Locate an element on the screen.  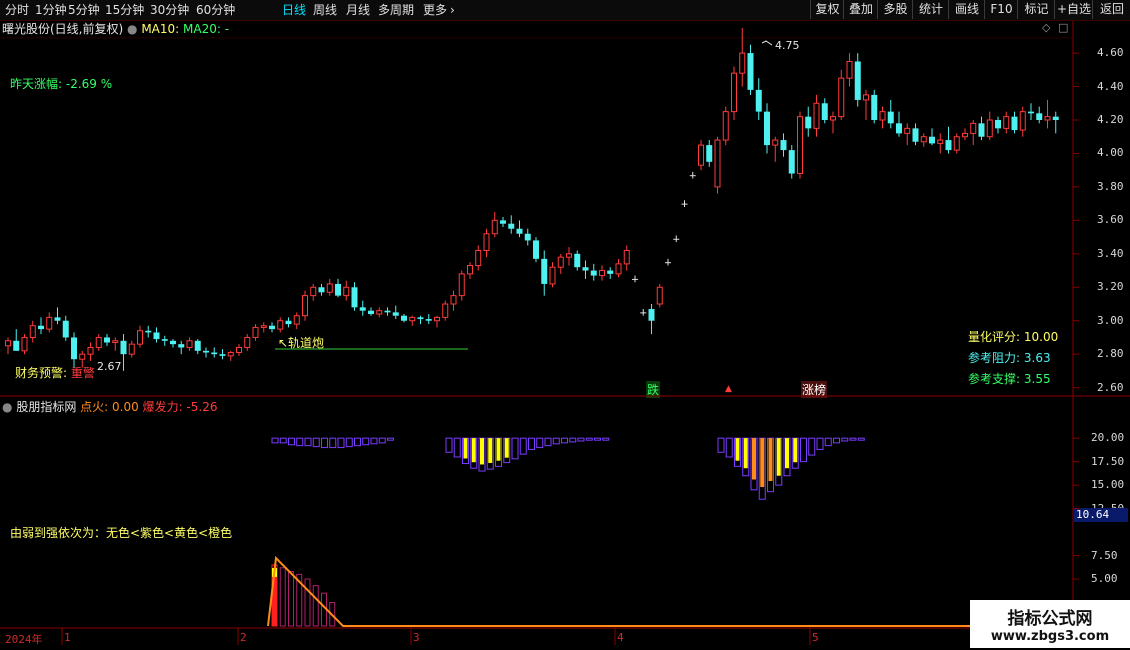
burst-outline-line is located at coordinates (670, 591).